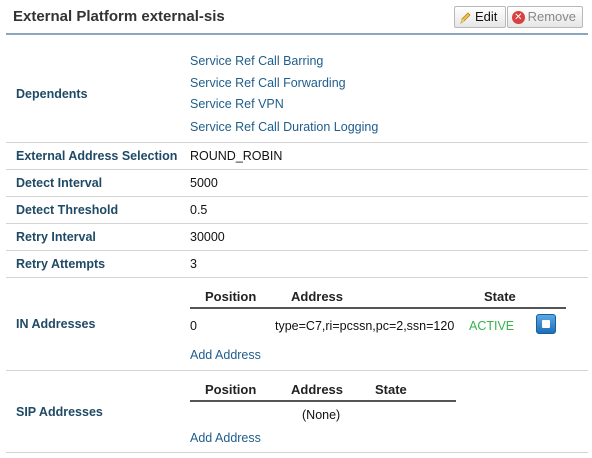 The width and height of the screenshot is (592, 458). I want to click on remove-button: ✕ Remove, so click(545, 17).